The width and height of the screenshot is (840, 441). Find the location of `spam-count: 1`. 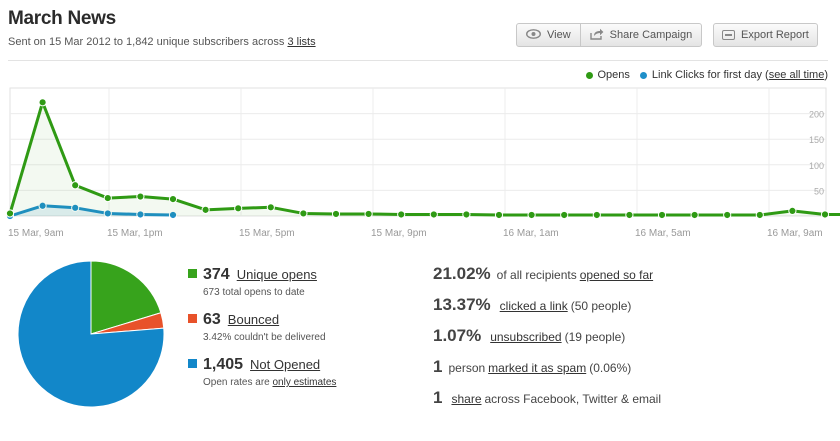

spam-count: 1 is located at coordinates (438, 366).